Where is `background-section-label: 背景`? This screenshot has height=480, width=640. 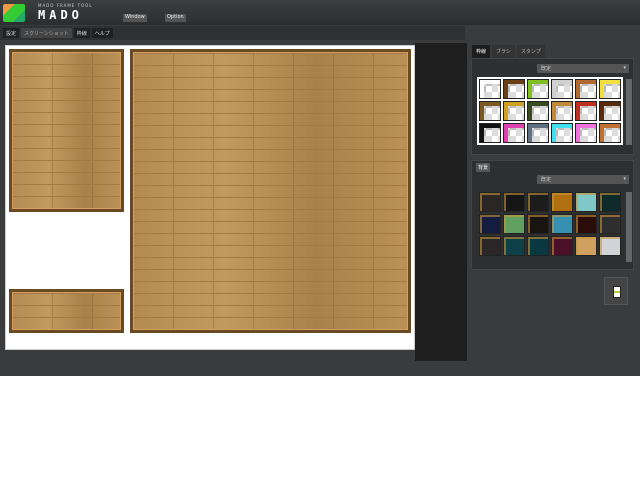 background-section-label: 背景 is located at coordinates (483, 167).